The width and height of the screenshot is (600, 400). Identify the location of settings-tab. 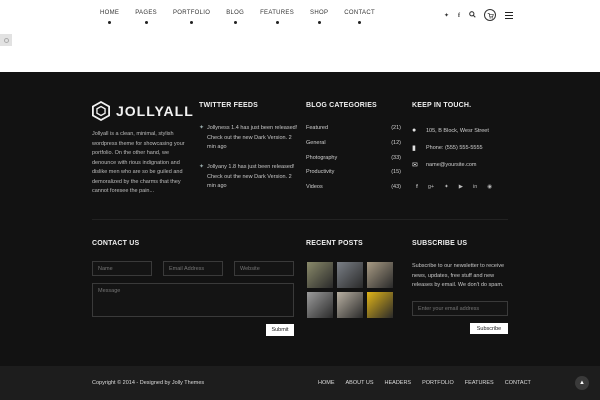
(6, 40).